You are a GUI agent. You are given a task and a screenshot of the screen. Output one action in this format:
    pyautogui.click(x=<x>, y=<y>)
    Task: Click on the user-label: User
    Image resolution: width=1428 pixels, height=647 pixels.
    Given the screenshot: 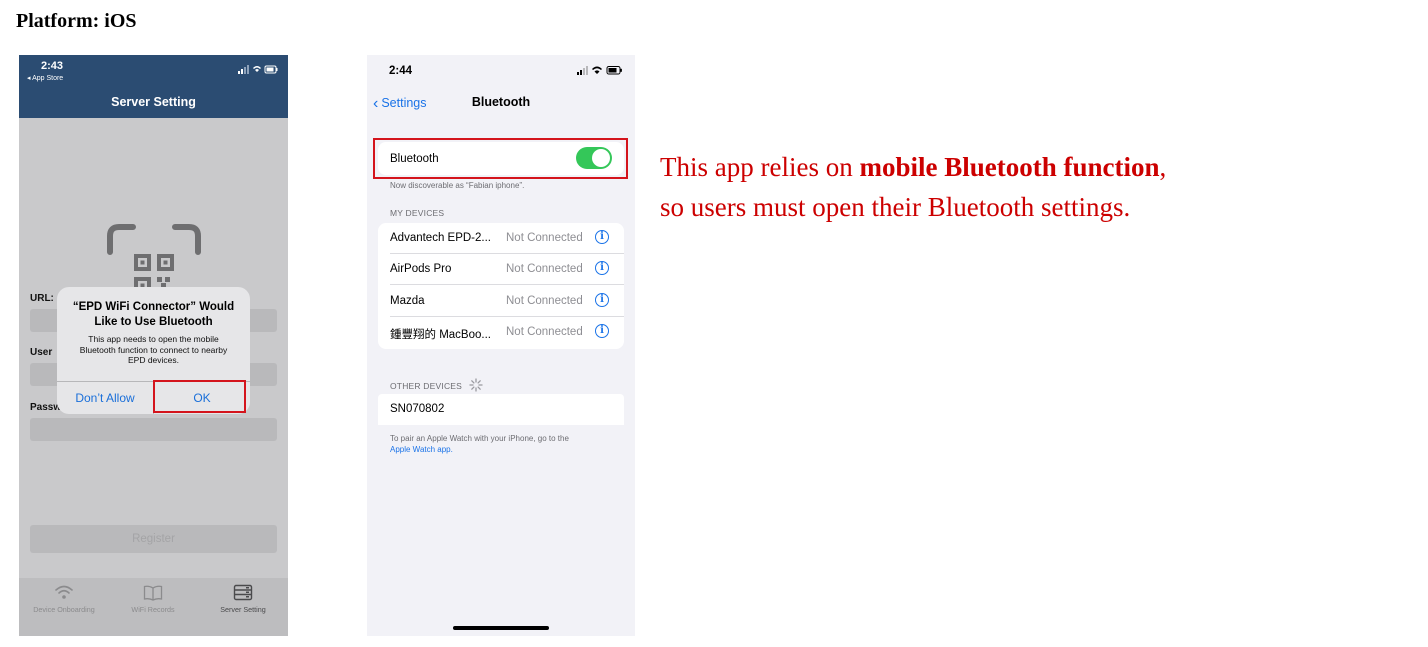 What is the action you would take?
    pyautogui.click(x=41, y=352)
    